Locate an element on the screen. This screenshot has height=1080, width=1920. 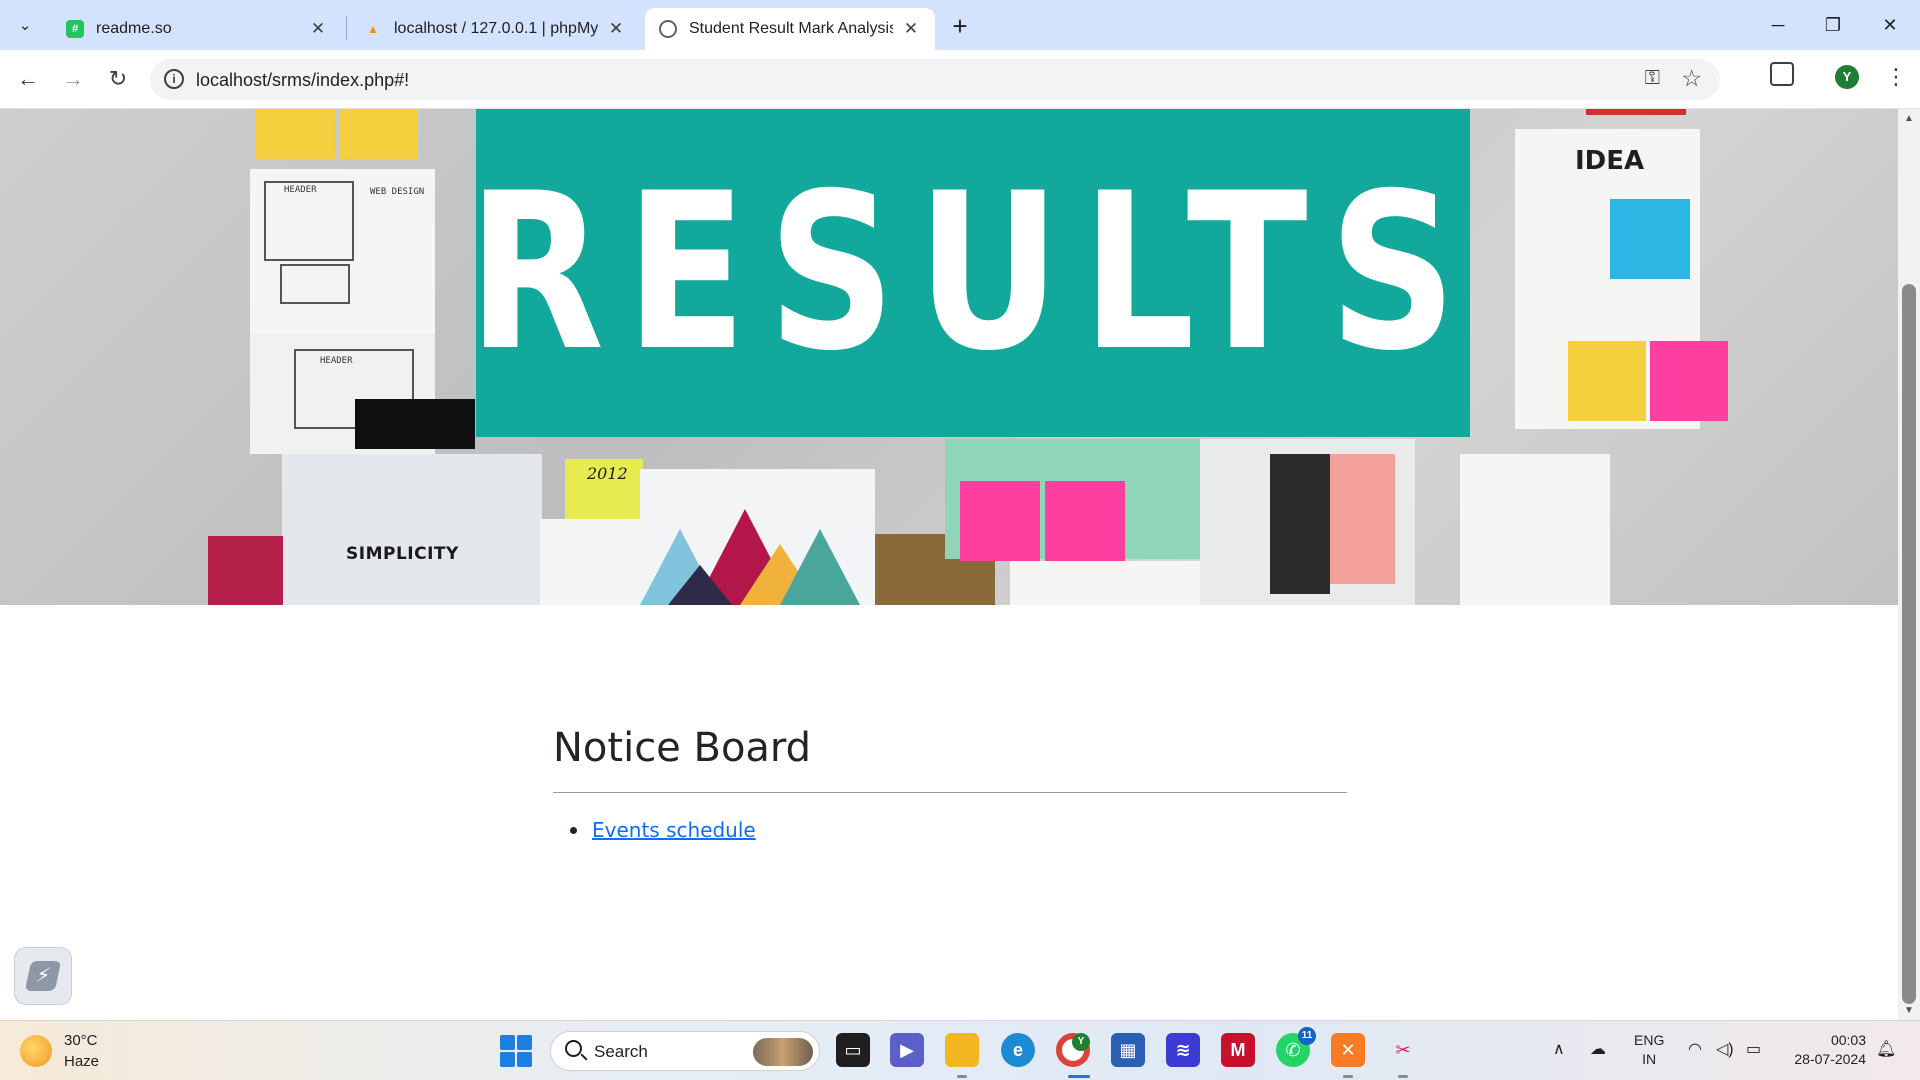
notification-count-badge: 11 is located at coordinates (1307, 1036).